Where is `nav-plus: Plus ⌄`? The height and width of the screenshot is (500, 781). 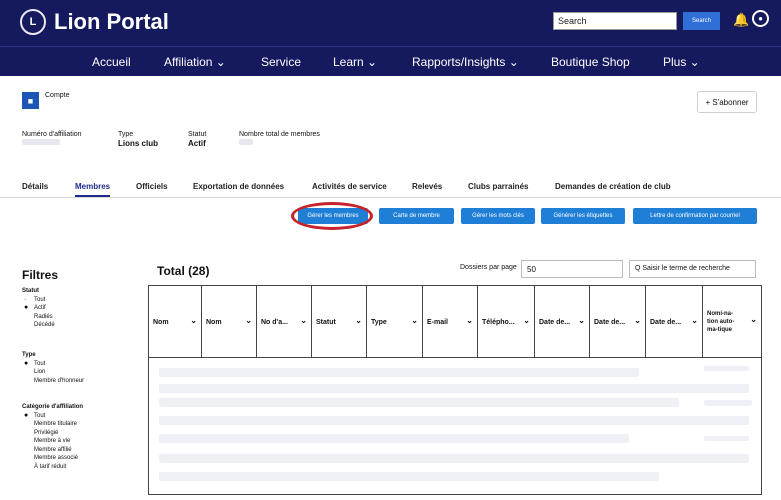 nav-plus: Plus ⌄ is located at coordinates (681, 62).